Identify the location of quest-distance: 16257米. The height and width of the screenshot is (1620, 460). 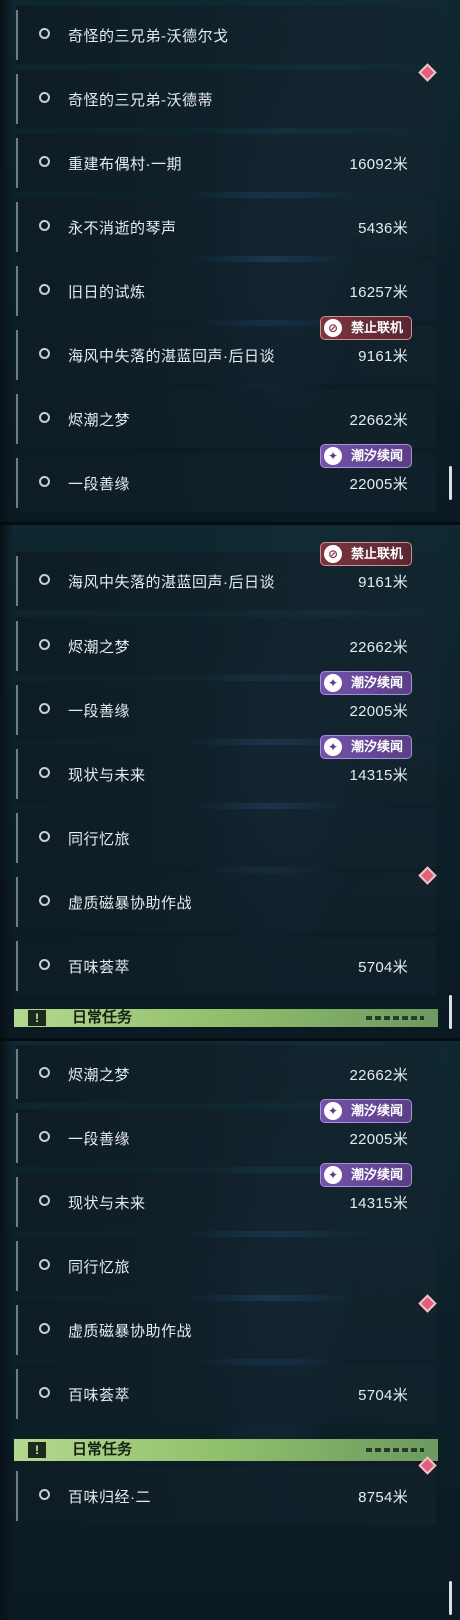
(378, 292).